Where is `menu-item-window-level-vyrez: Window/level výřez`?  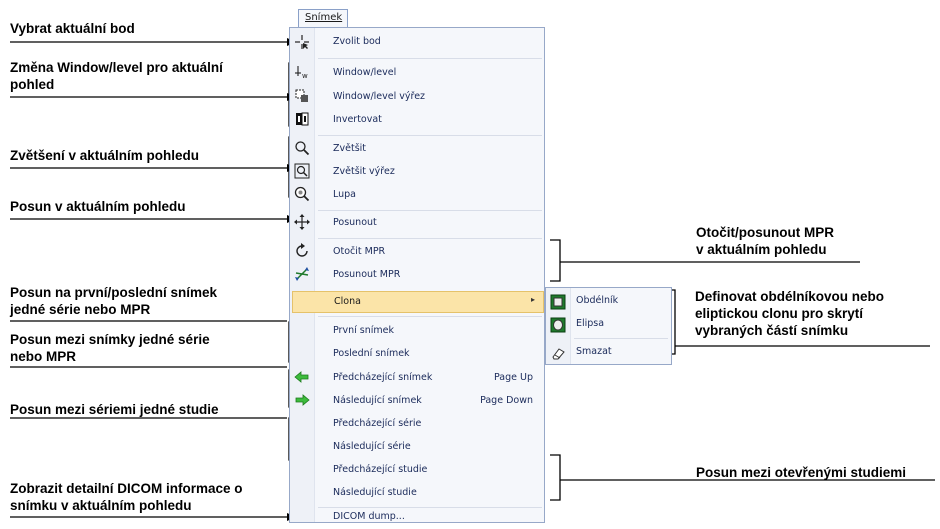
menu-item-window-level-vyrez: Window/level výřez is located at coordinates (429, 98).